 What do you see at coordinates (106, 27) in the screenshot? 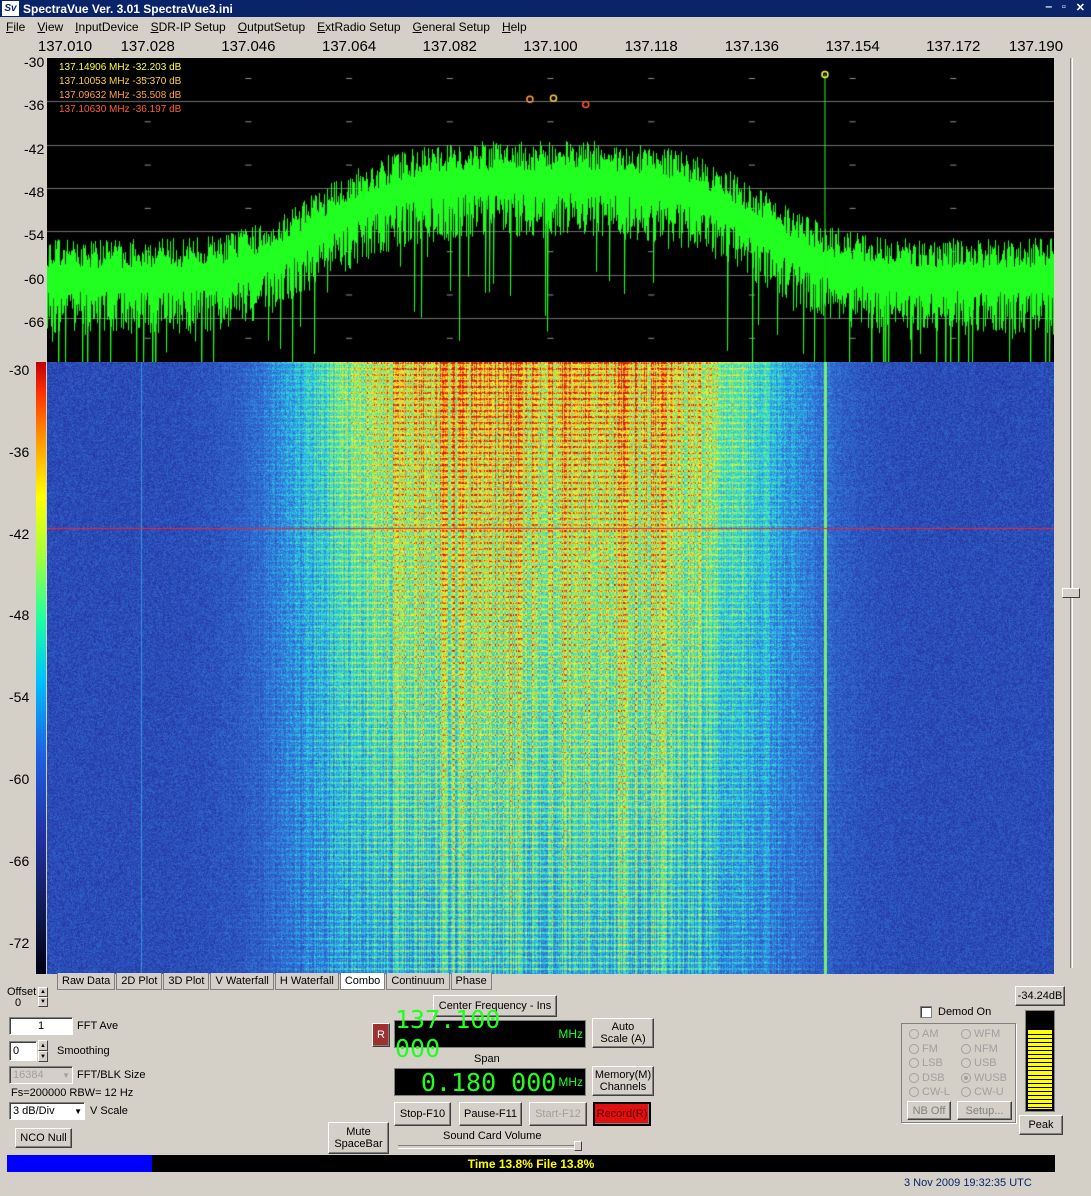
I see `menu-item-inputdevice: InputDevice` at bounding box center [106, 27].